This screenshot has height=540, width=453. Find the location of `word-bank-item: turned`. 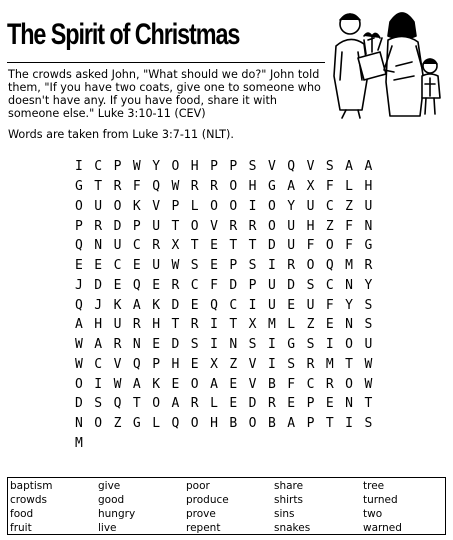

word-bank-item: turned is located at coordinates (380, 500).